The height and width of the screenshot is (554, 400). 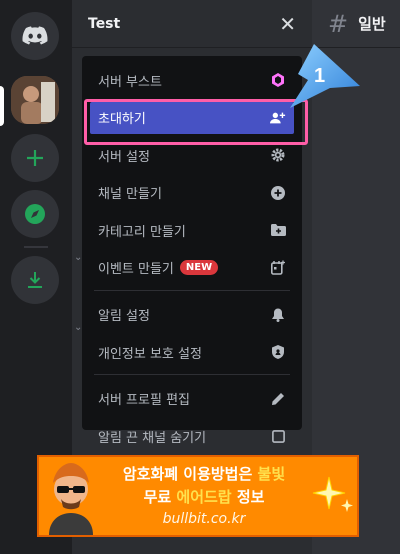 I want to click on folder-plus-icon, so click(x=278, y=230).